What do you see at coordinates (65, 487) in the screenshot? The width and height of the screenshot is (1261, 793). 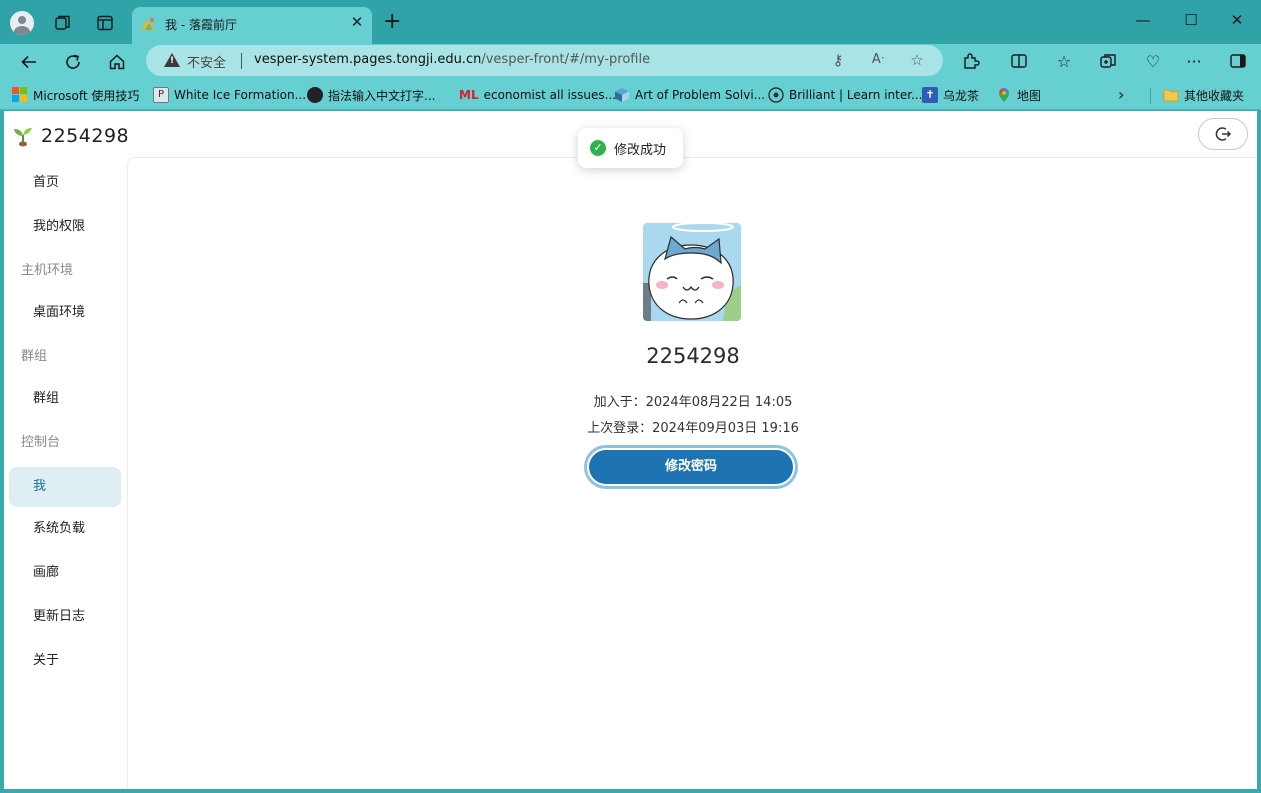 I see `sidebar-item-me: 我` at bounding box center [65, 487].